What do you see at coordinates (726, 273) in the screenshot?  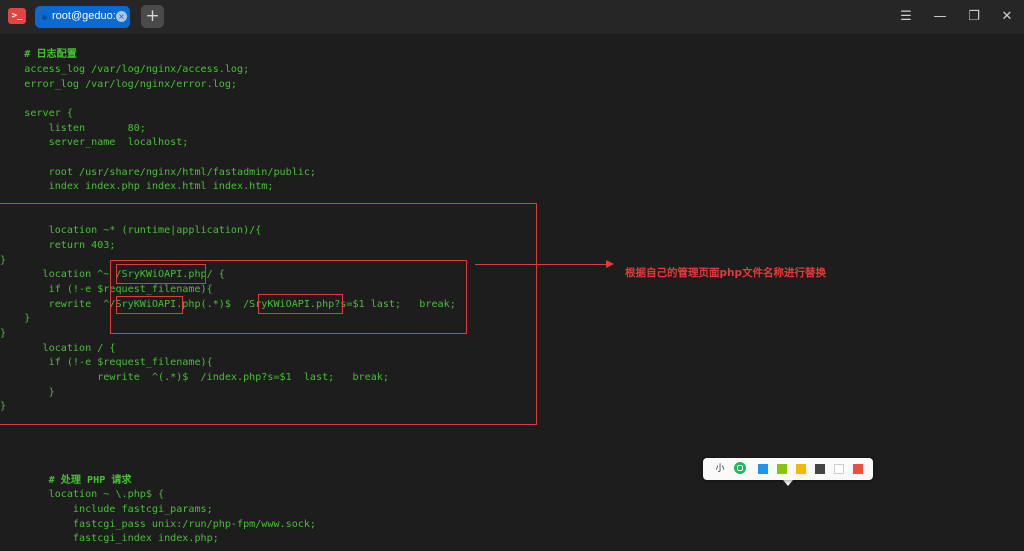 I see `annotation-note: 根据自己的管理页面php文件名称进行替换` at bounding box center [726, 273].